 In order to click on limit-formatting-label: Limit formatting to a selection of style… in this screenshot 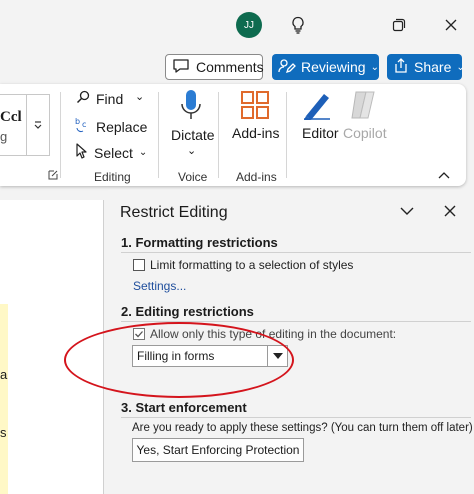, I will do `click(252, 265)`.